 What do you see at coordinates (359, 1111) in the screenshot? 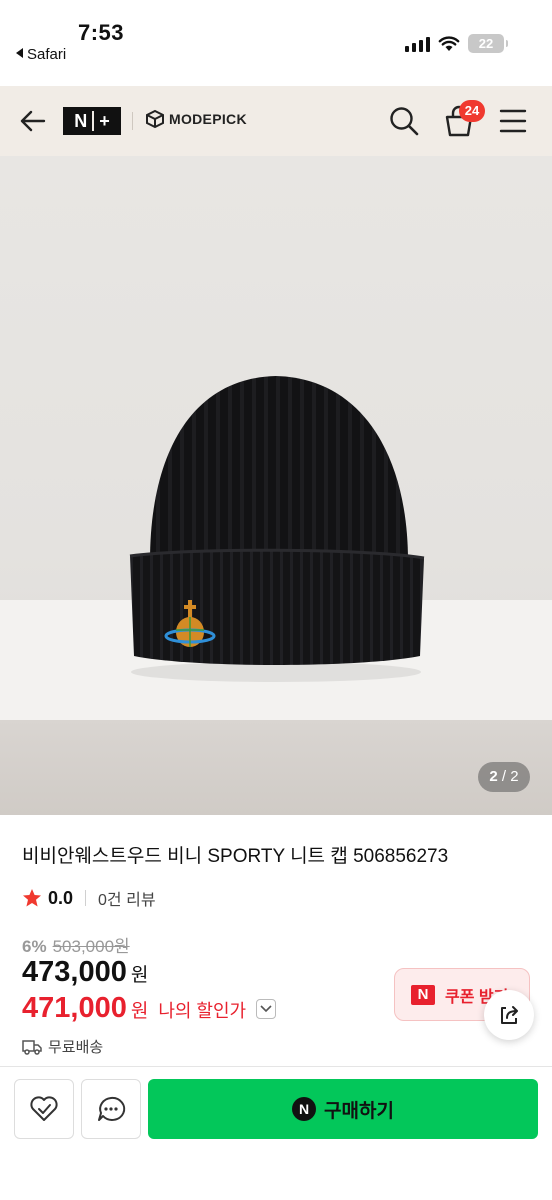
I see `buy-button-label: 구매하기` at bounding box center [359, 1111].